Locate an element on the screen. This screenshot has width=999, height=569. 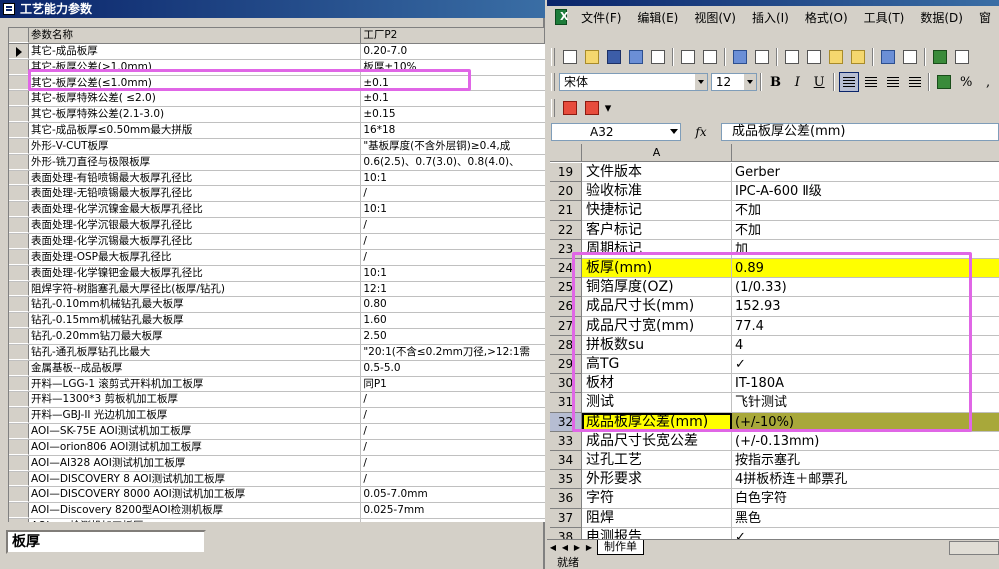
research-icon is located at coordinates (762, 57).